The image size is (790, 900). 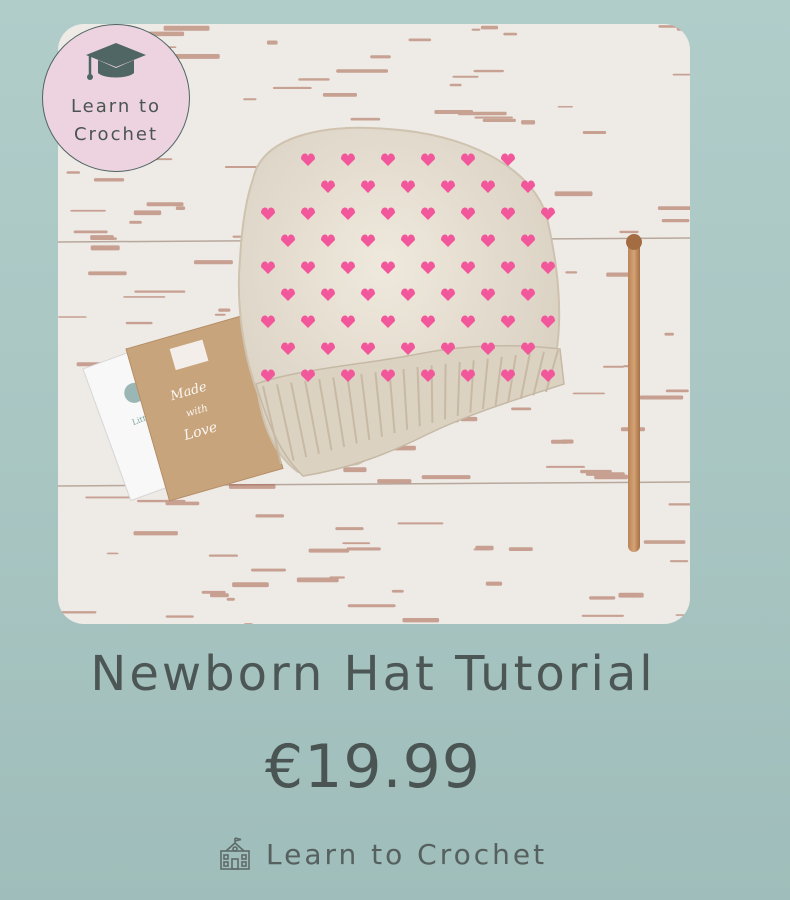 I want to click on graduation-cap-icon, so click(x=116, y=61).